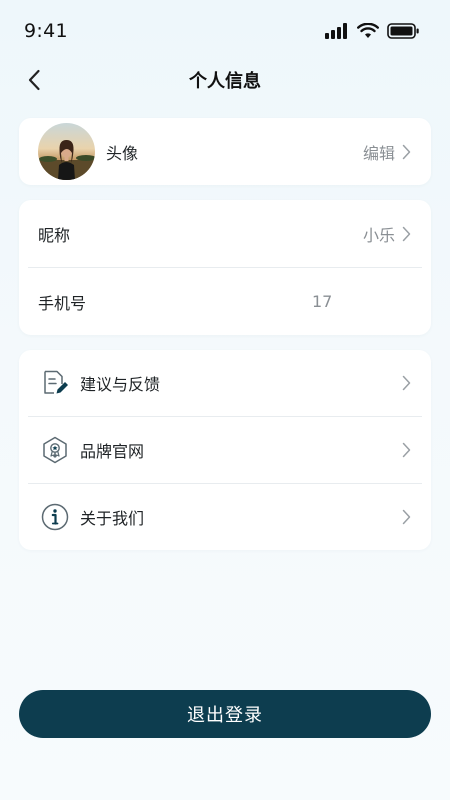 This screenshot has height=800, width=450. I want to click on info-circle-icon, so click(55, 517).